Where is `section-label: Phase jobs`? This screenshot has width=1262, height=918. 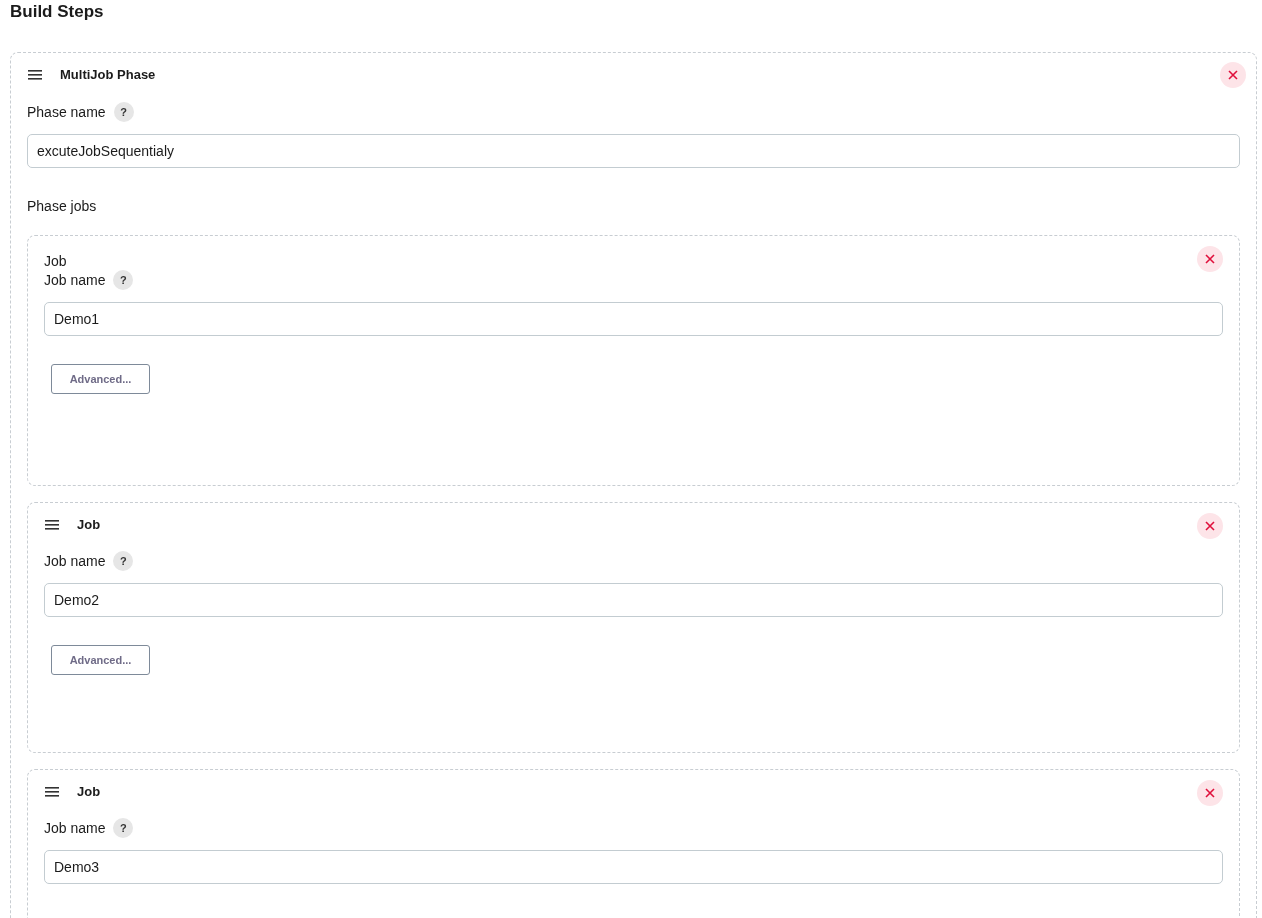
section-label: Phase jobs is located at coordinates (62, 206).